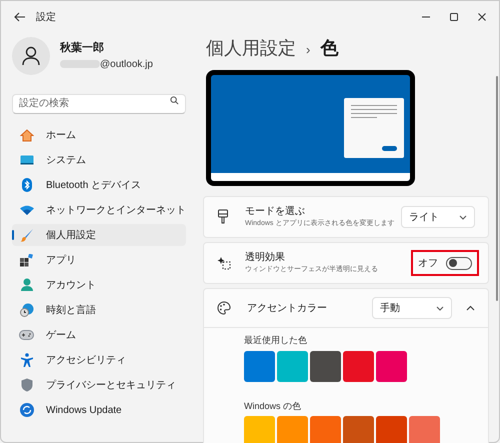 Image resolution: width=500 pixels, height=443 pixels. What do you see at coordinates (276, 340) in the screenshot?
I see `section-label: 最近使用した色` at bounding box center [276, 340].